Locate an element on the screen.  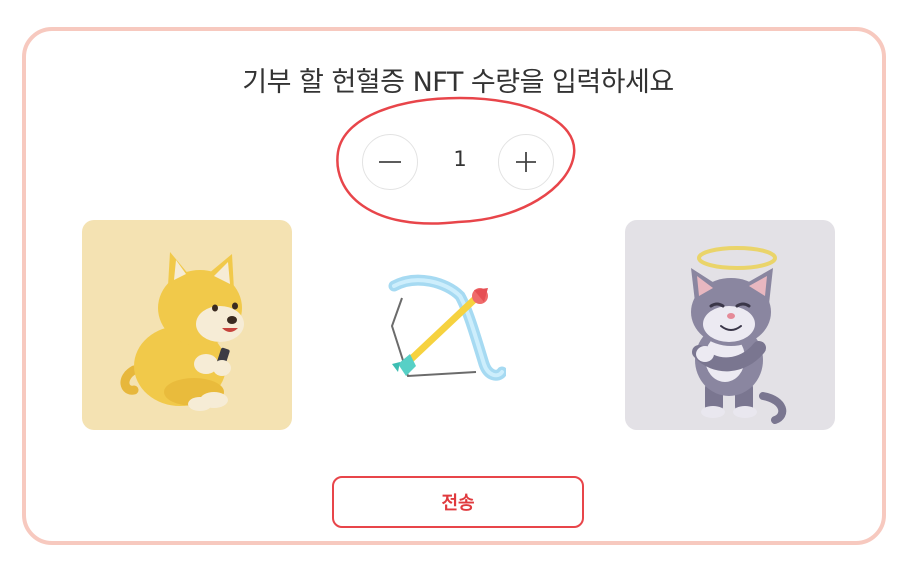
decrement-button is located at coordinates (390, 162).